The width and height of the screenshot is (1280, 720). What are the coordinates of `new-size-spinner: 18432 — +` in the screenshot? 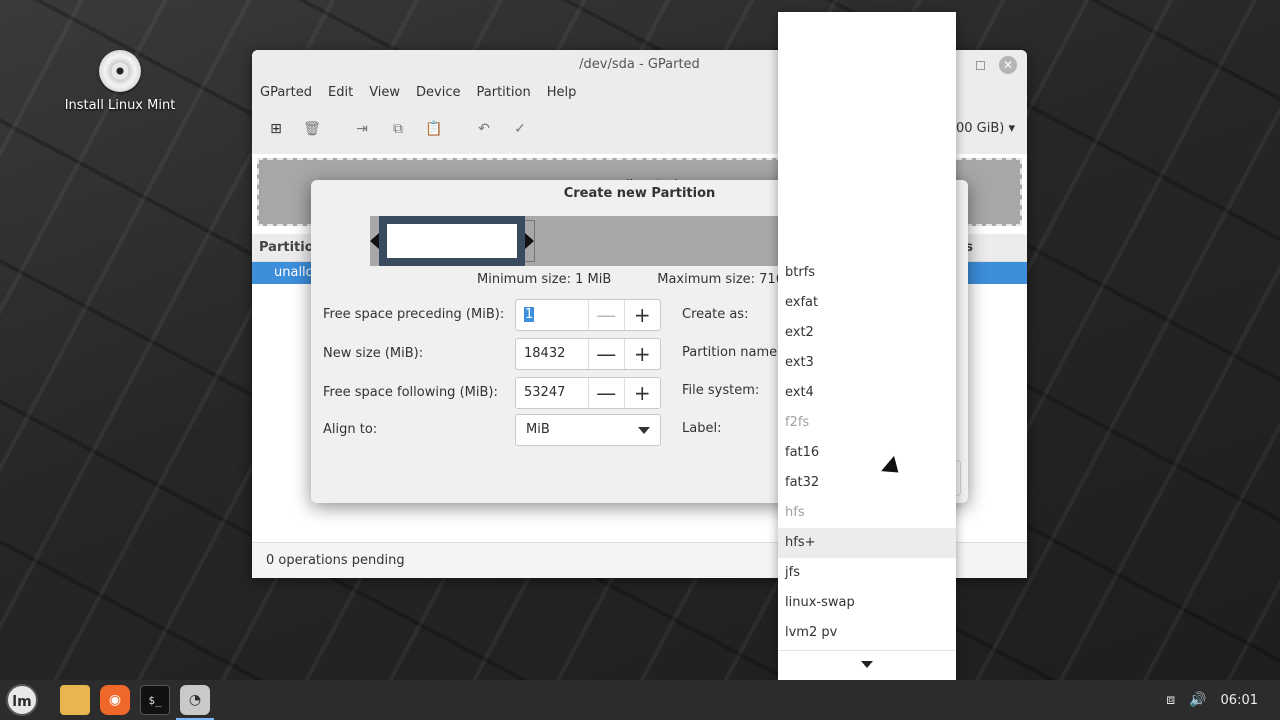 It's located at (588, 354).